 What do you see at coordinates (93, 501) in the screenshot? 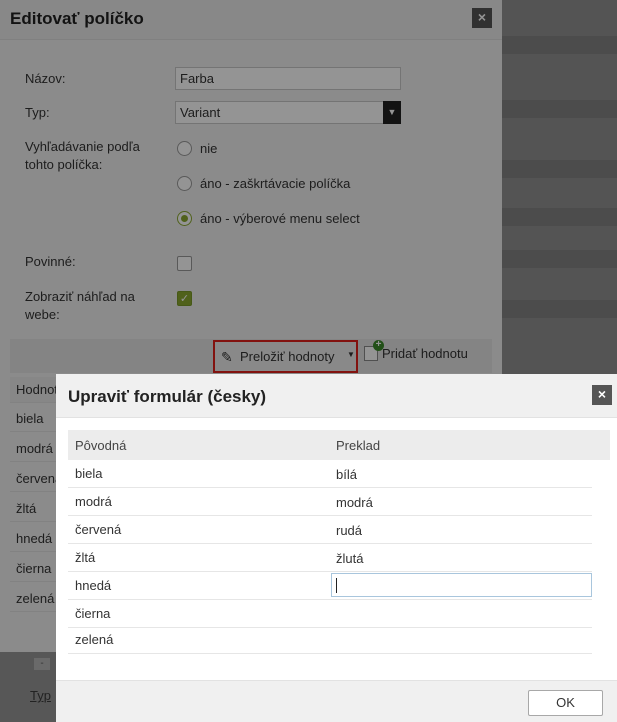
I see `original-value: modrá` at bounding box center [93, 501].